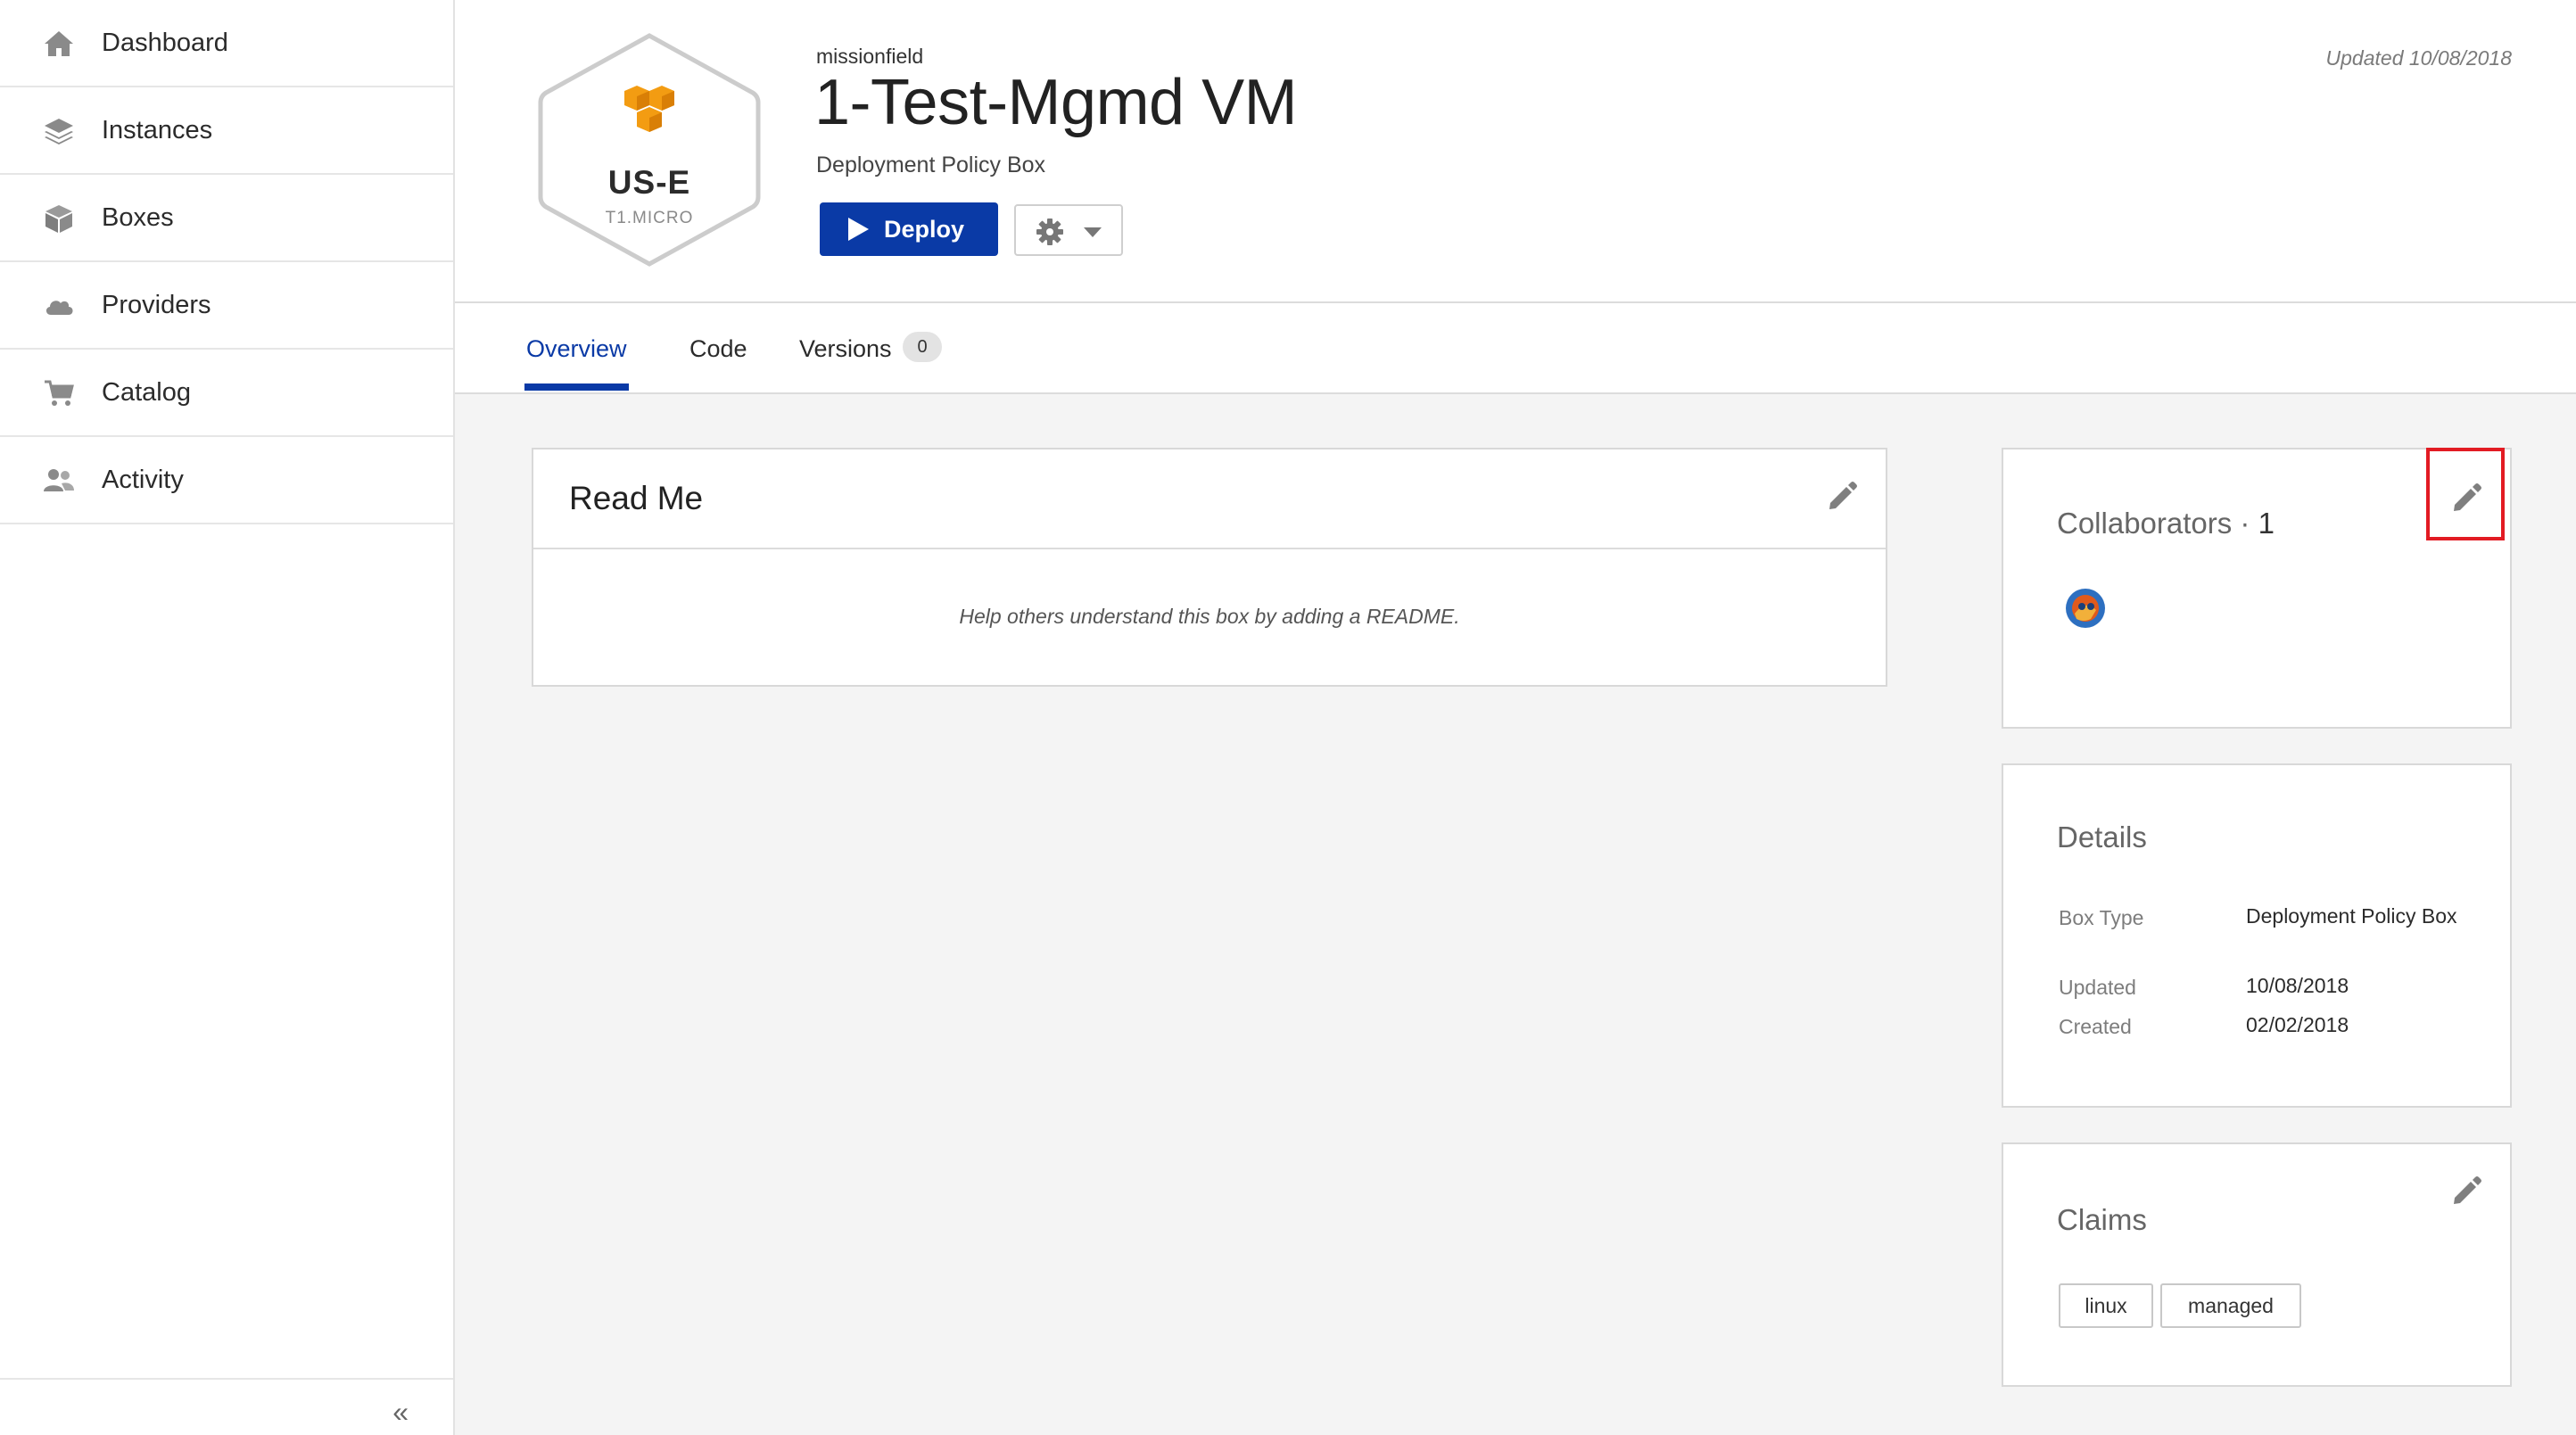 This screenshot has height=1435, width=2576. I want to click on tab-overview: Overview, so click(577, 349).